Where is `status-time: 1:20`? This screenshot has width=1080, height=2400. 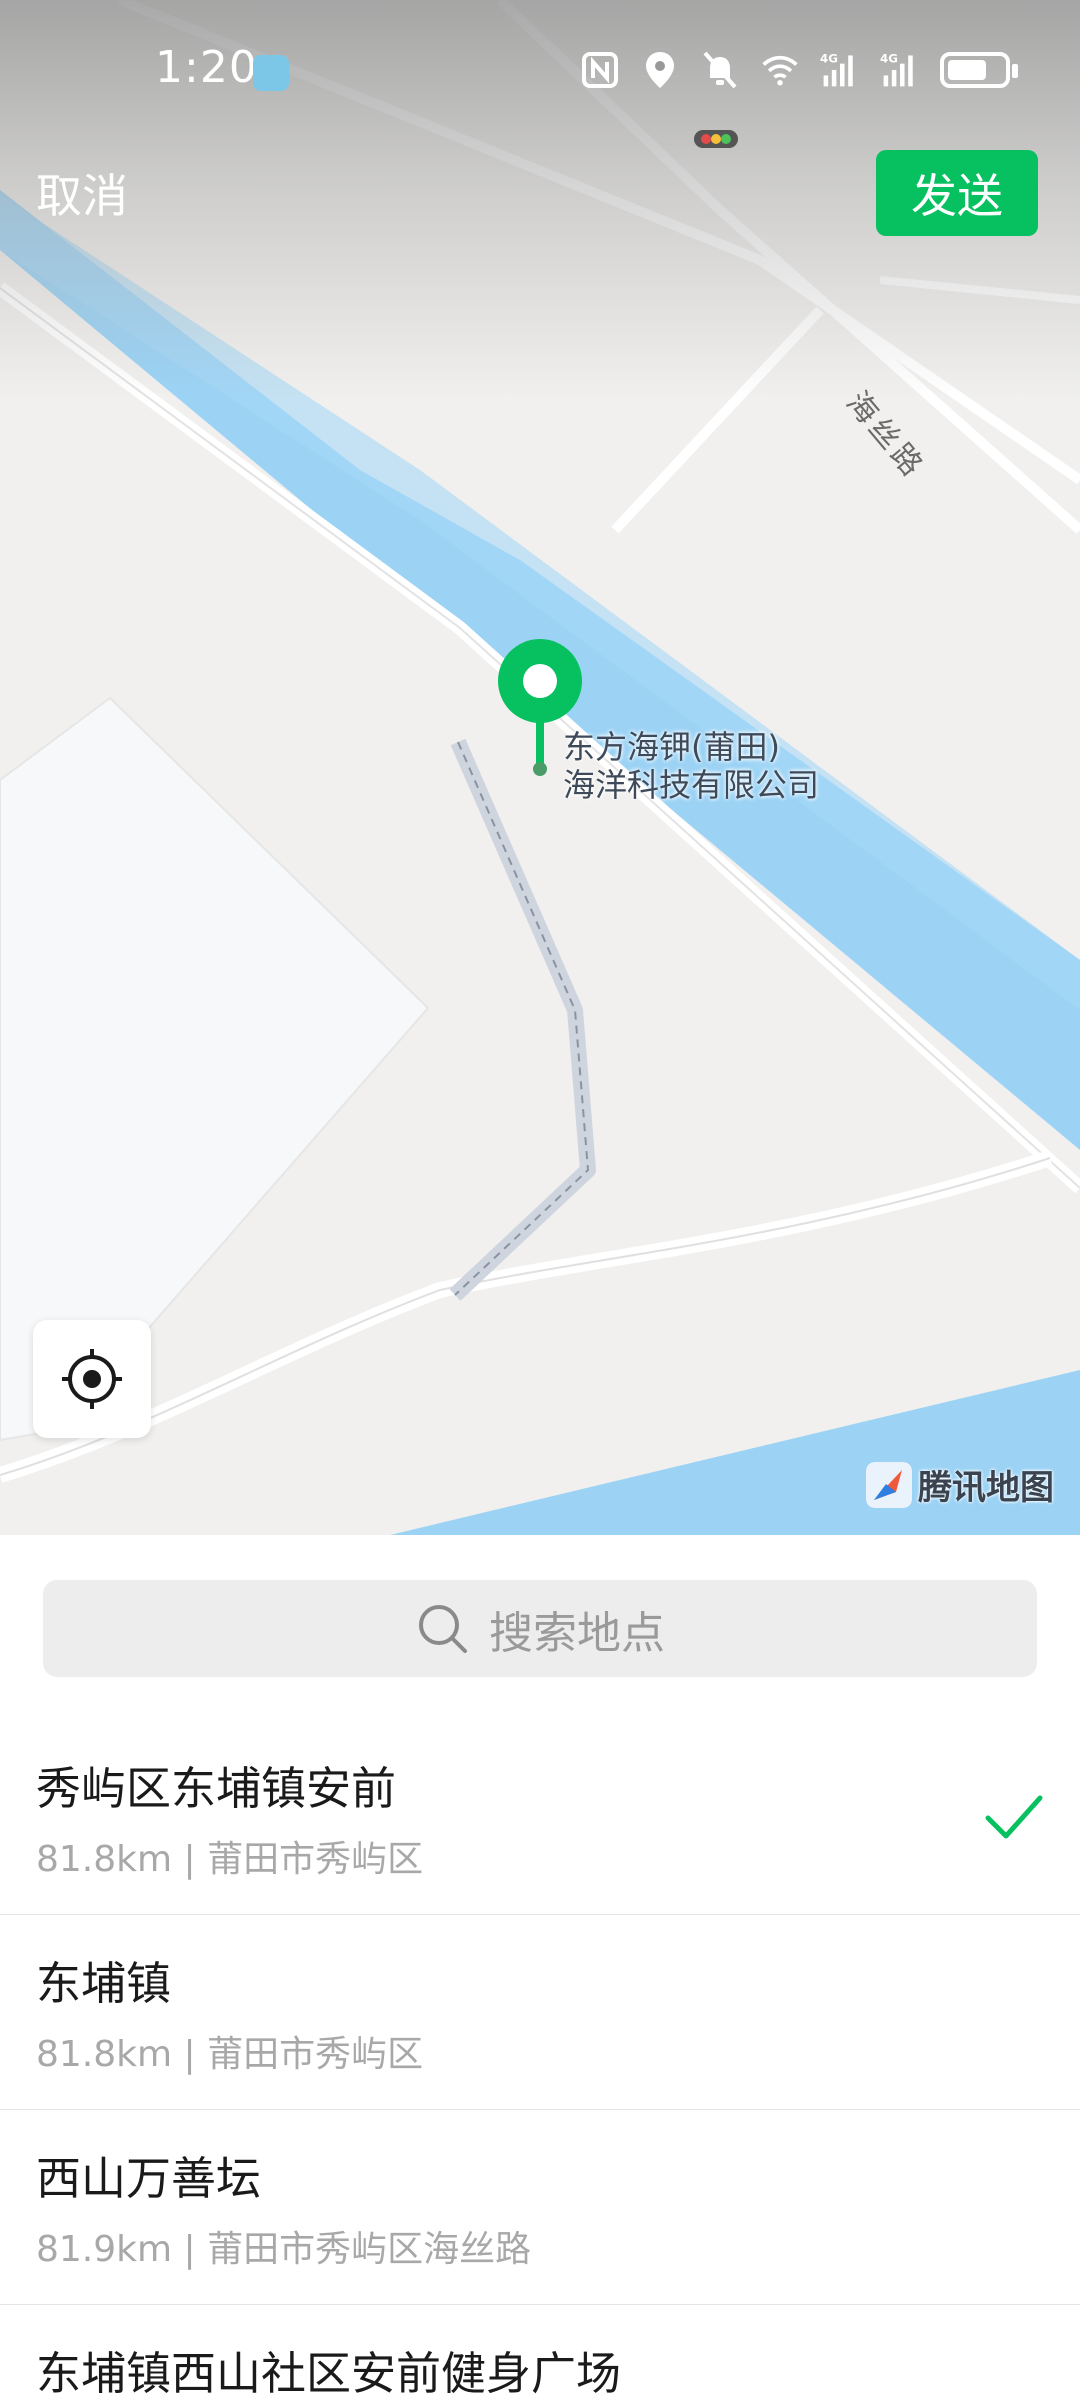
status-time: 1:20 is located at coordinates (206, 67).